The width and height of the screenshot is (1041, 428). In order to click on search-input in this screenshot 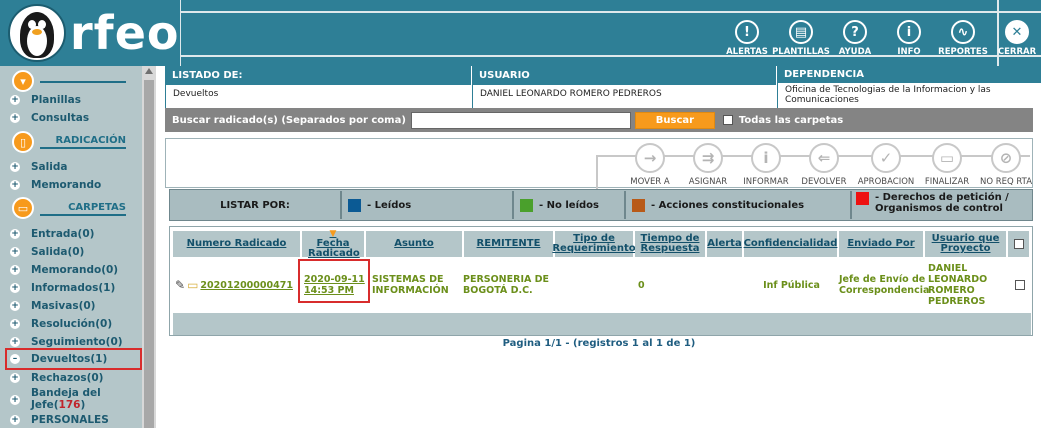, I will do `click(520, 120)`.